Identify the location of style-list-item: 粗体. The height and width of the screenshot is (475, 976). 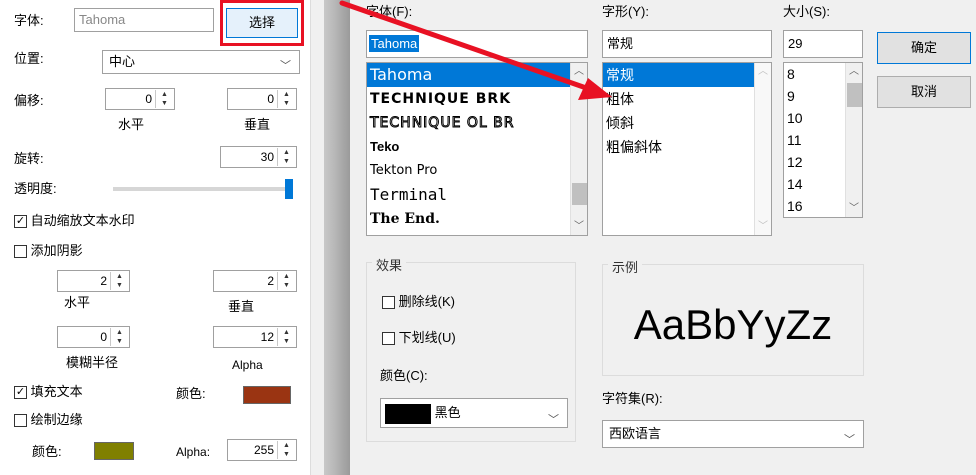
(687, 99).